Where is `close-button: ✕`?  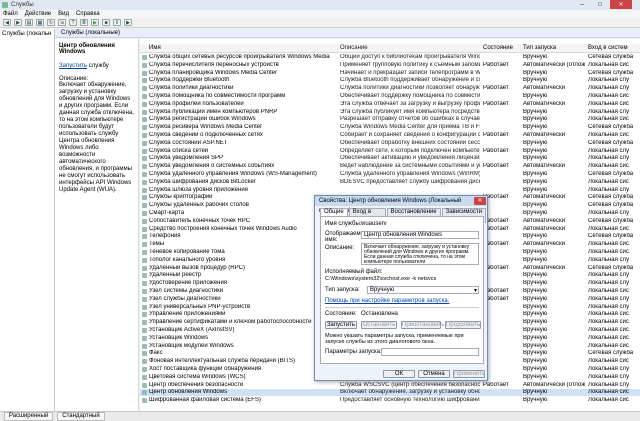 close-button: ✕ is located at coordinates (621, 4).